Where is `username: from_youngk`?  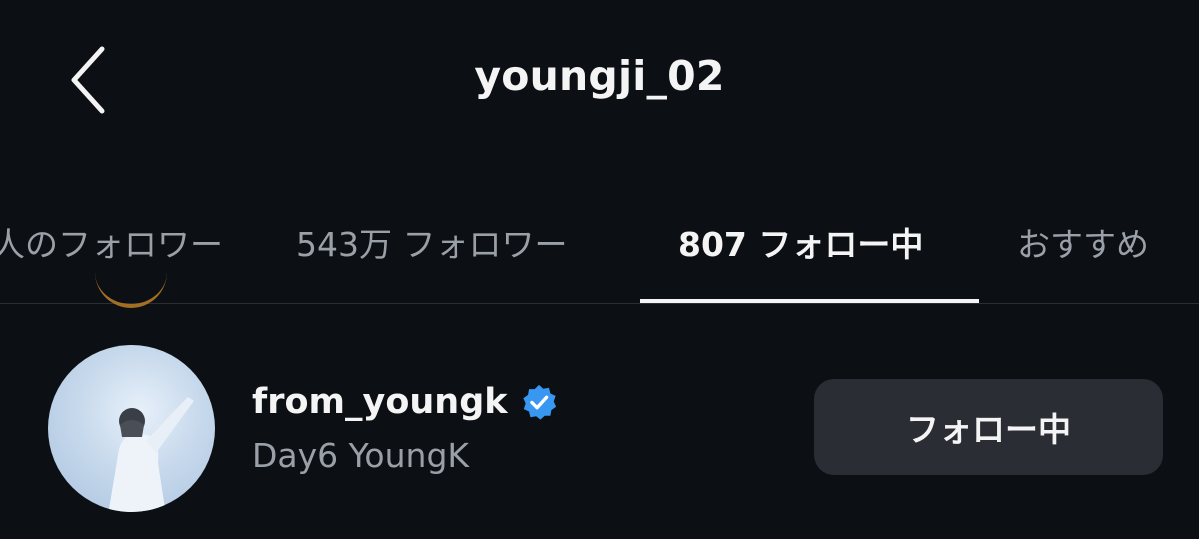 username: from_youngk is located at coordinates (380, 402).